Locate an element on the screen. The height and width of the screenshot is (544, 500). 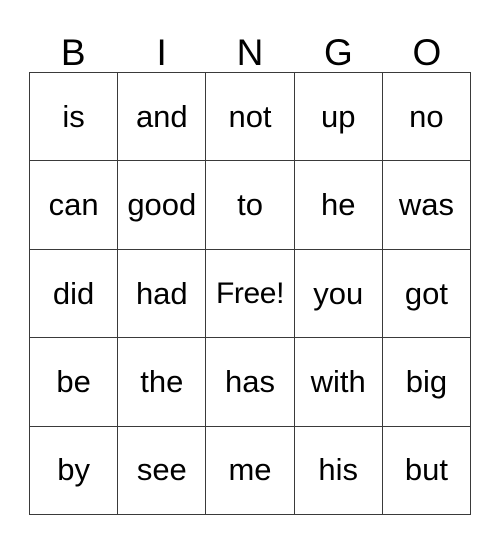
bingo-cell-label: up is located at coordinates (338, 116).